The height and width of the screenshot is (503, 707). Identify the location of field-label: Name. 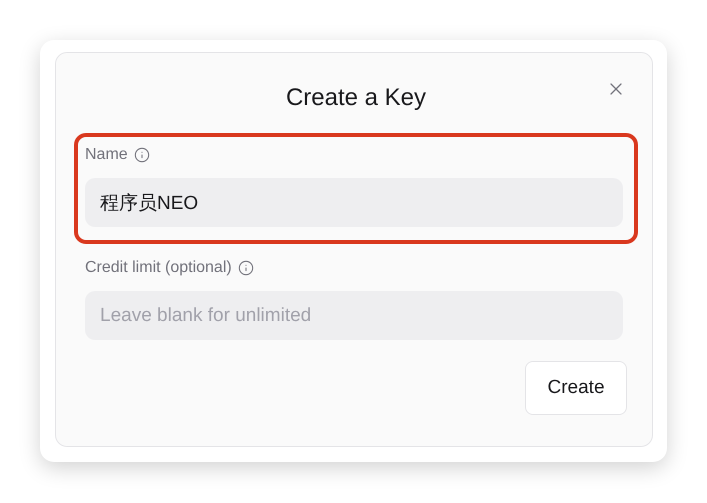
(106, 155).